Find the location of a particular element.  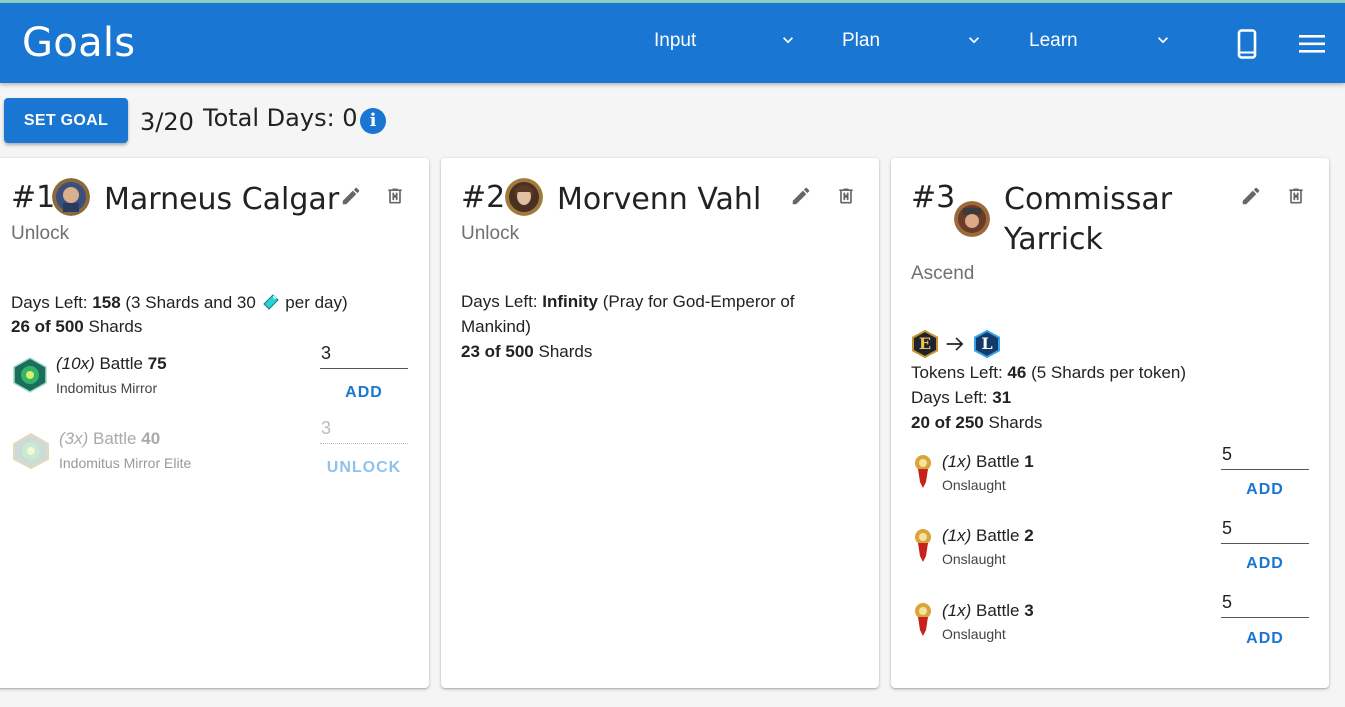

battle-number: 3 is located at coordinates (1029, 610).